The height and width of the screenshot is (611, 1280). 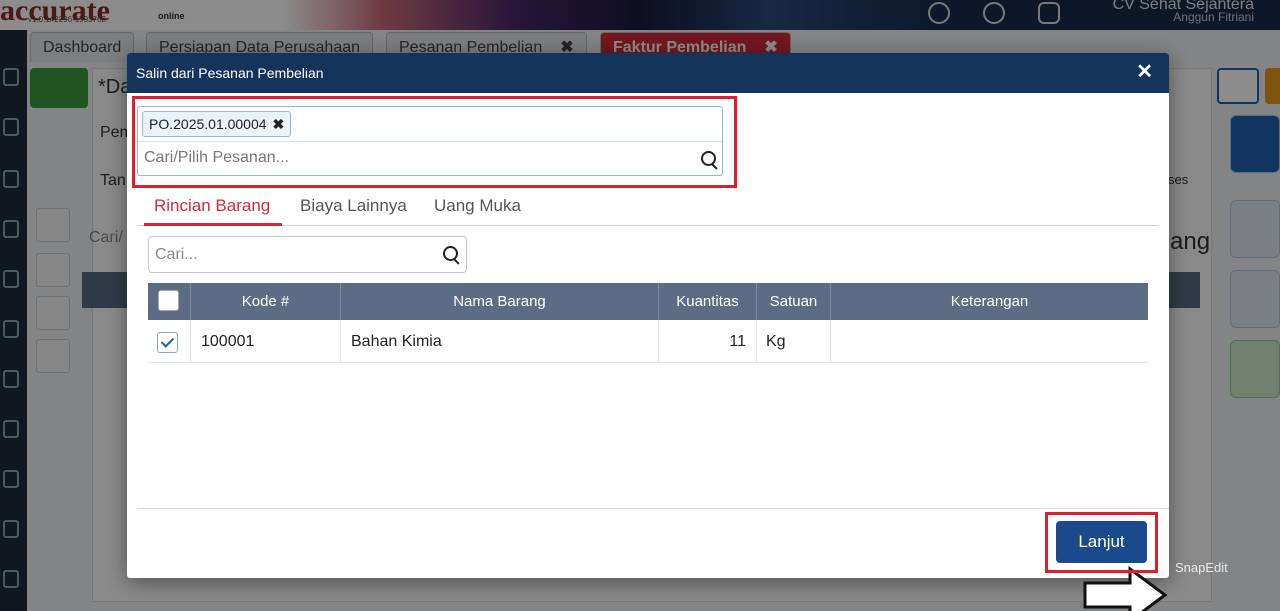 I want to click on table-row: 100001 Bahan Kimia 11 Kg, so click(x=648, y=341).